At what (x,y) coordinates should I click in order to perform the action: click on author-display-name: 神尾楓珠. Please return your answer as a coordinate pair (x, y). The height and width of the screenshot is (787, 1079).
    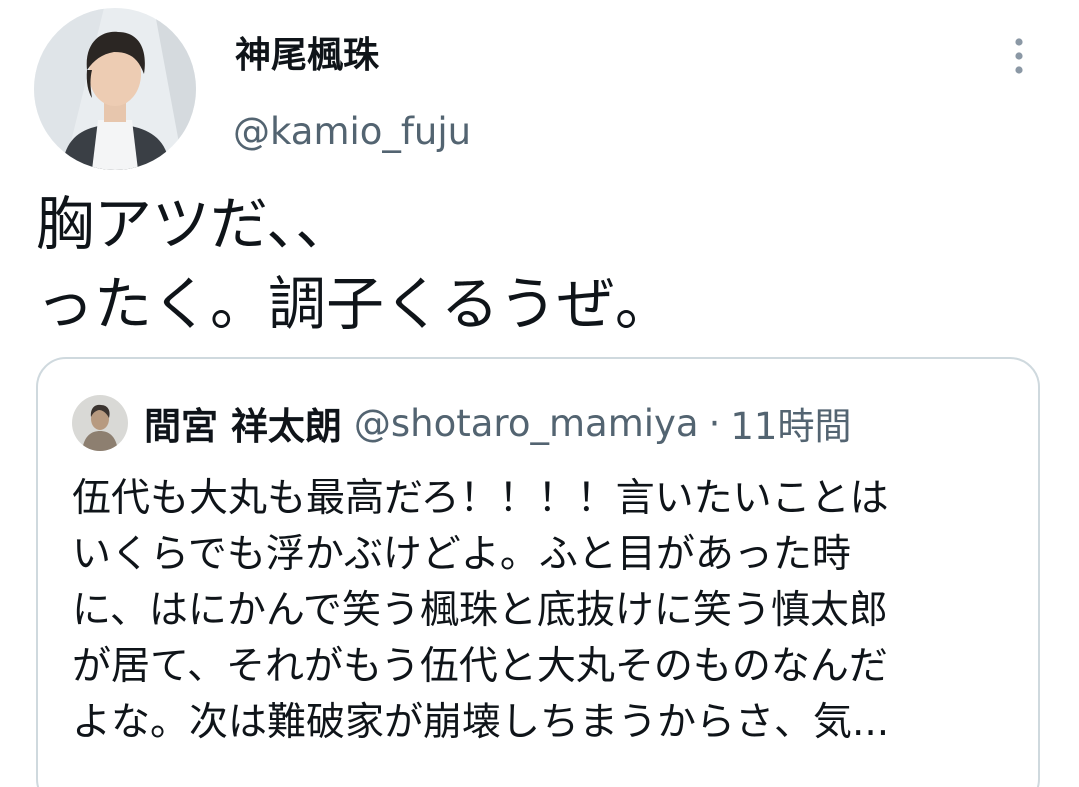
    Looking at the image, I should click on (307, 56).